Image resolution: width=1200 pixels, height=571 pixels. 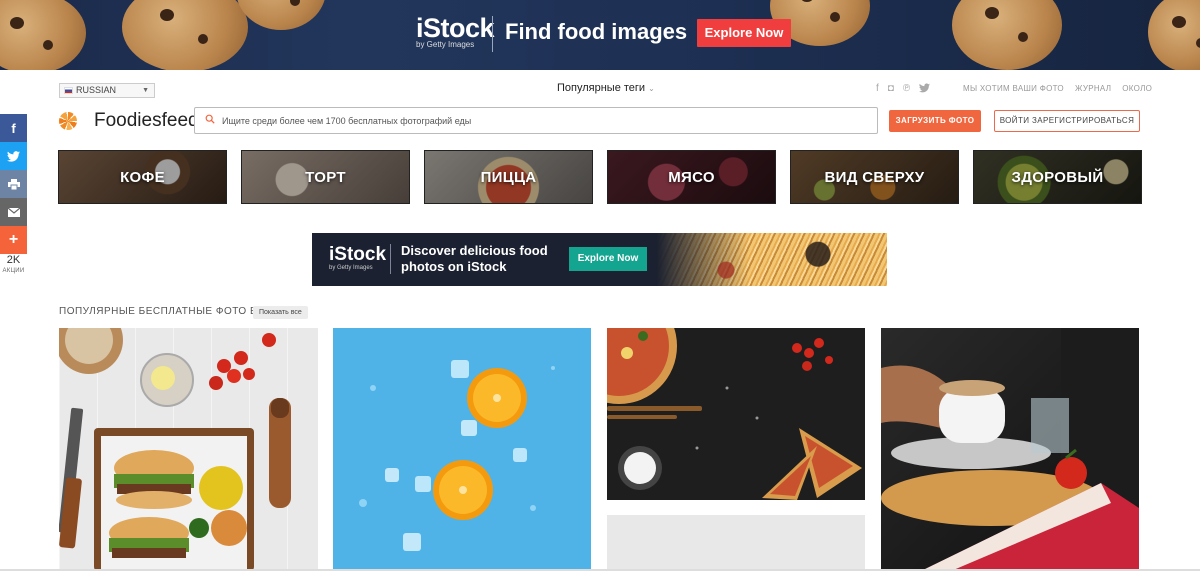 I want to click on ad-headline-line2: photos on iStock, so click(x=454, y=266).